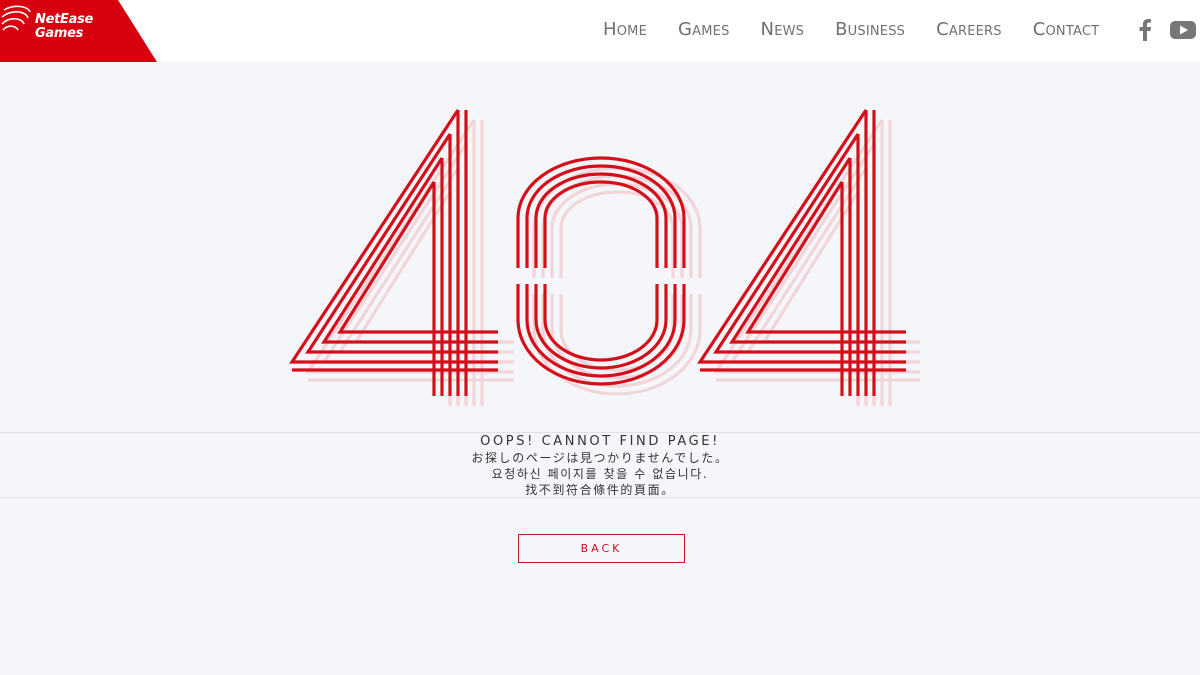  I want to click on nav-business: Business, so click(870, 30).